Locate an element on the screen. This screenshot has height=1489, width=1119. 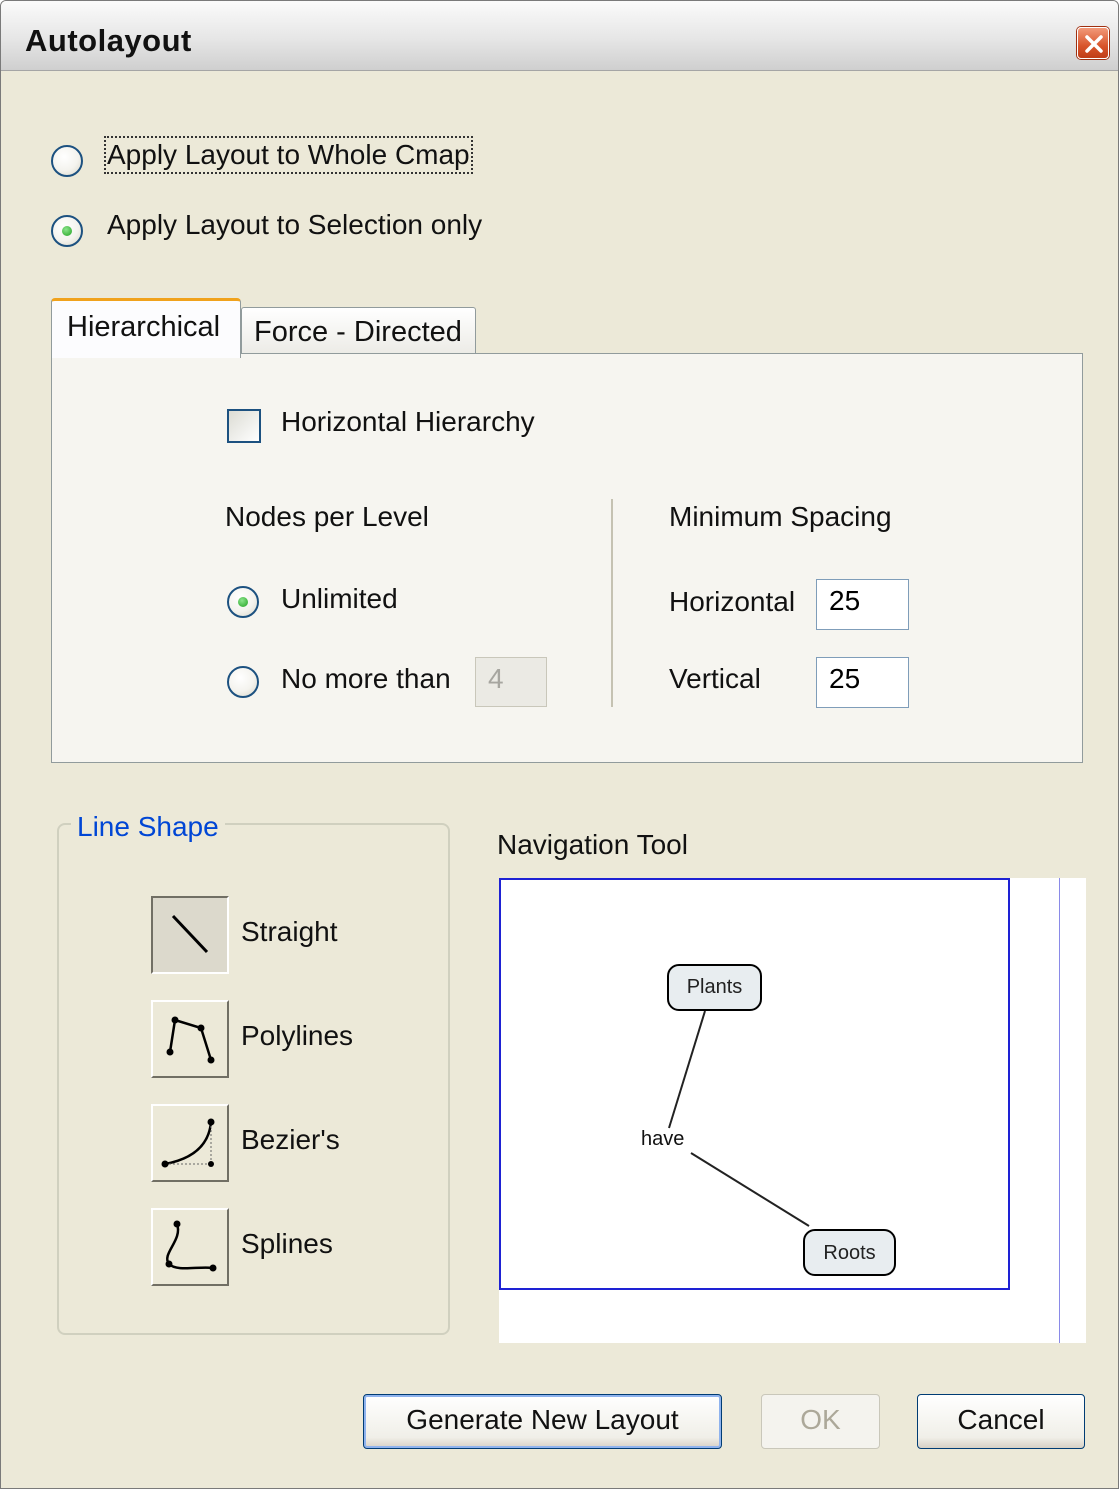
vertical-spacing-label: Vertical is located at coordinates (715, 678).